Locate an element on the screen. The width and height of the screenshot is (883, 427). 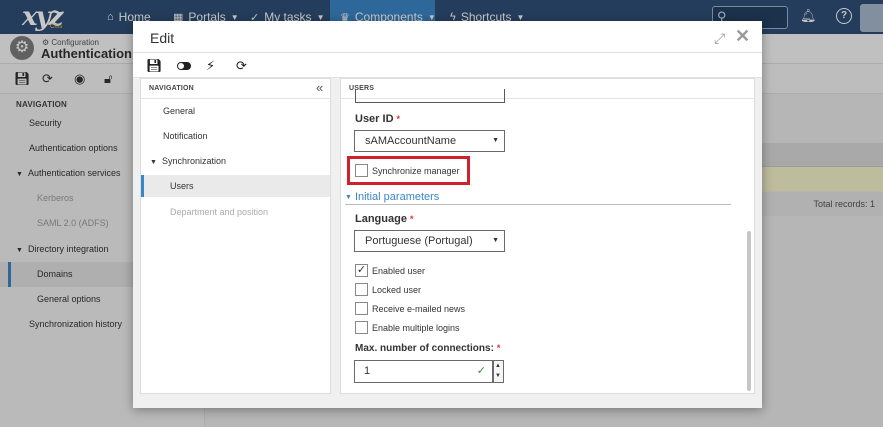
refresh-icon: ⟳ is located at coordinates (241, 66).